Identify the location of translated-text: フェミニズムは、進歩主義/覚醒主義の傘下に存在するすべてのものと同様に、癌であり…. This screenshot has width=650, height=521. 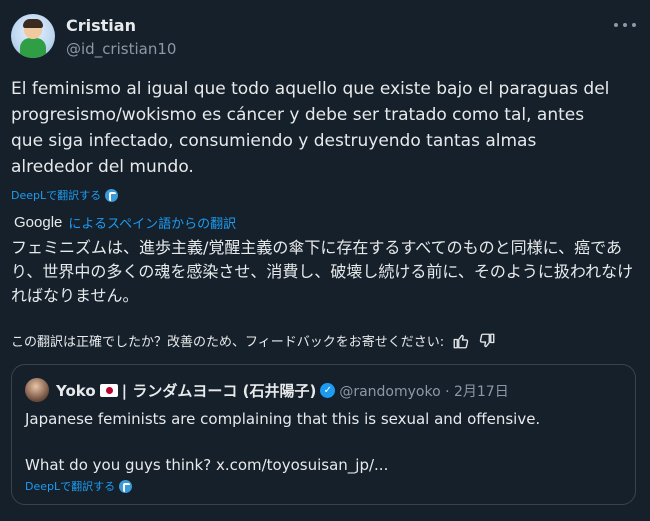
(322, 271).